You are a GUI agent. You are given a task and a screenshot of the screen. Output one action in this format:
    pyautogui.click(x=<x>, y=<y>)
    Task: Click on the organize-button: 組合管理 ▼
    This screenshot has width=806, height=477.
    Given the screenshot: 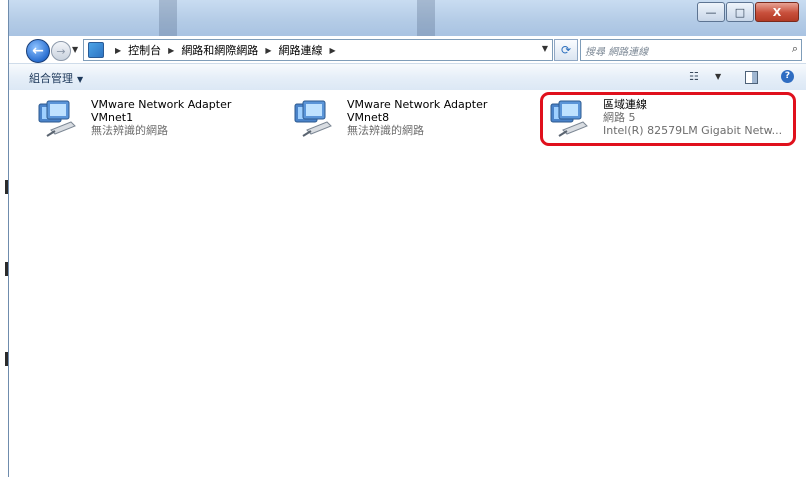 What is the action you would take?
    pyautogui.click(x=56, y=78)
    